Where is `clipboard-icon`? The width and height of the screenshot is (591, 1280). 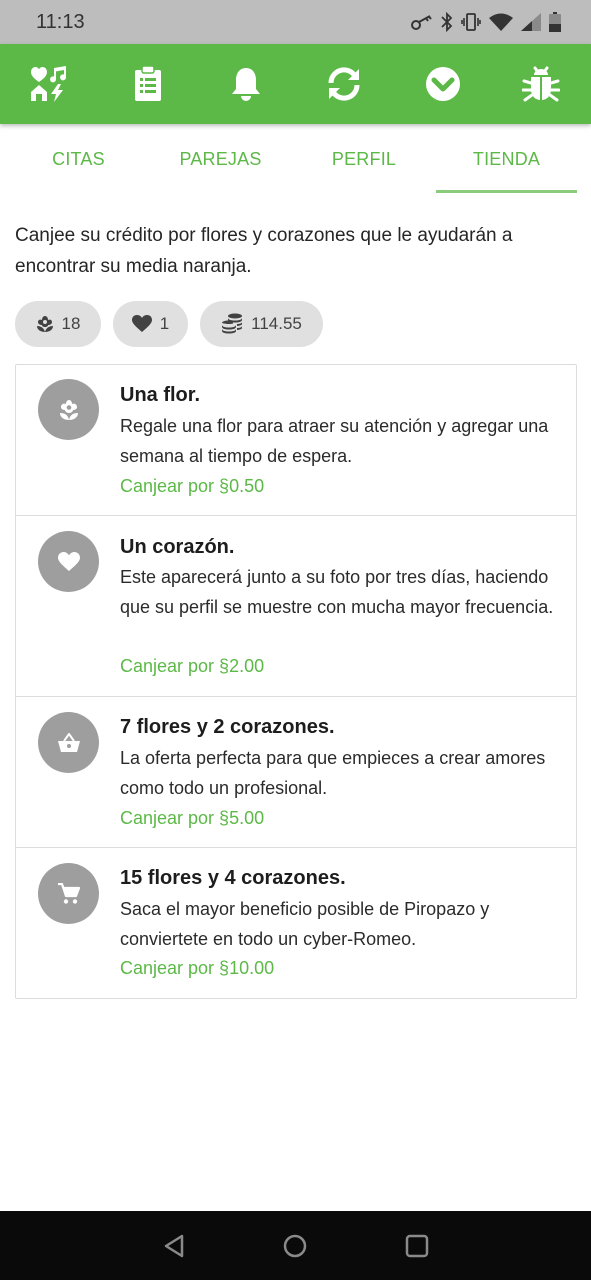
clipboard-icon is located at coordinates (148, 84).